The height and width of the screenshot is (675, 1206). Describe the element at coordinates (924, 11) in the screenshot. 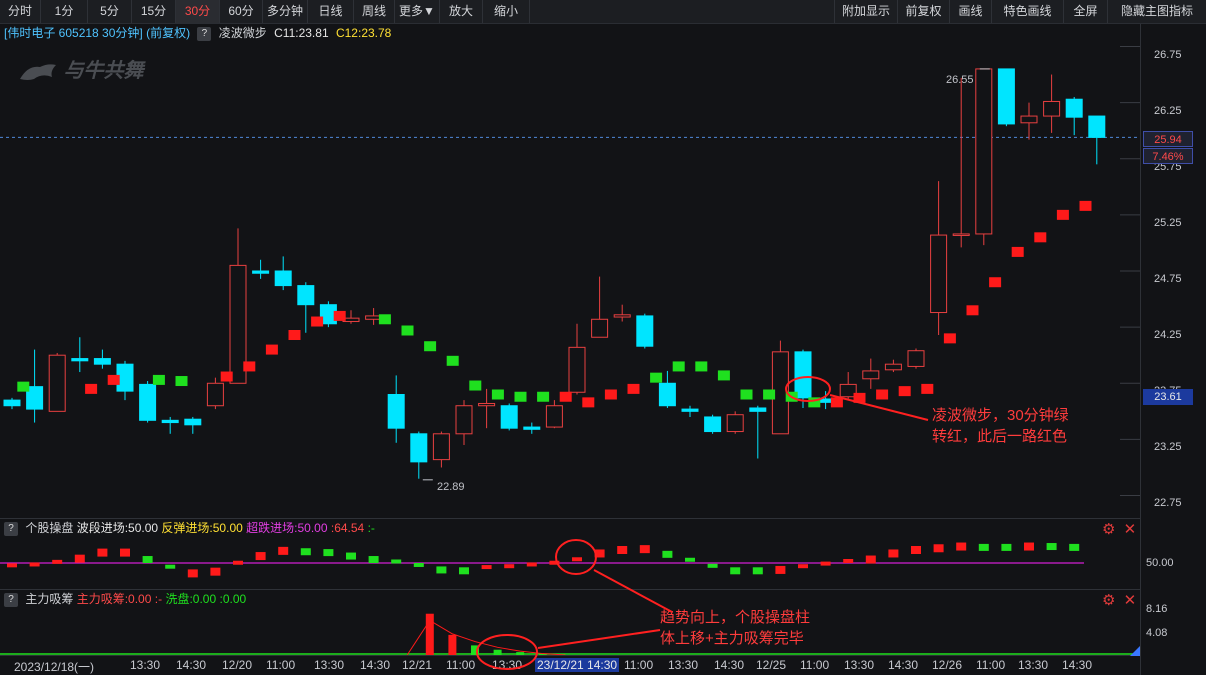

I see `pre-adjust-button: 前复权` at that location.